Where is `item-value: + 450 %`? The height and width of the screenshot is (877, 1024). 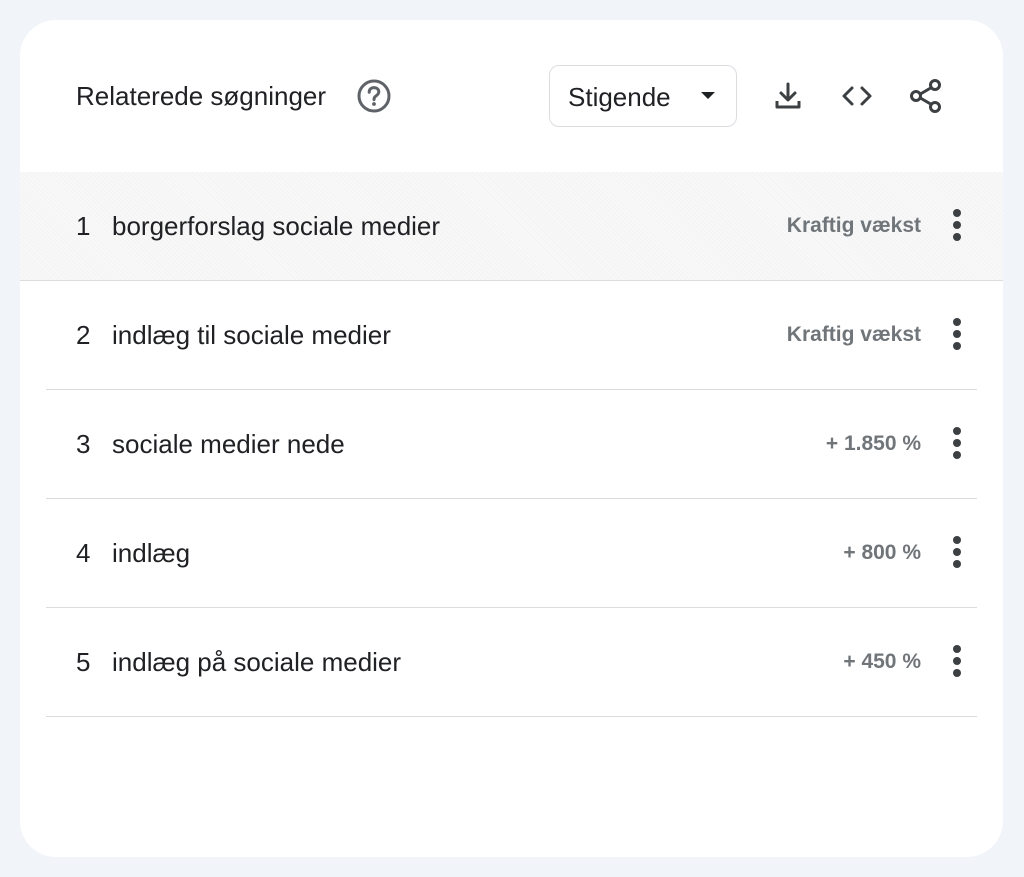
item-value: + 450 % is located at coordinates (882, 661).